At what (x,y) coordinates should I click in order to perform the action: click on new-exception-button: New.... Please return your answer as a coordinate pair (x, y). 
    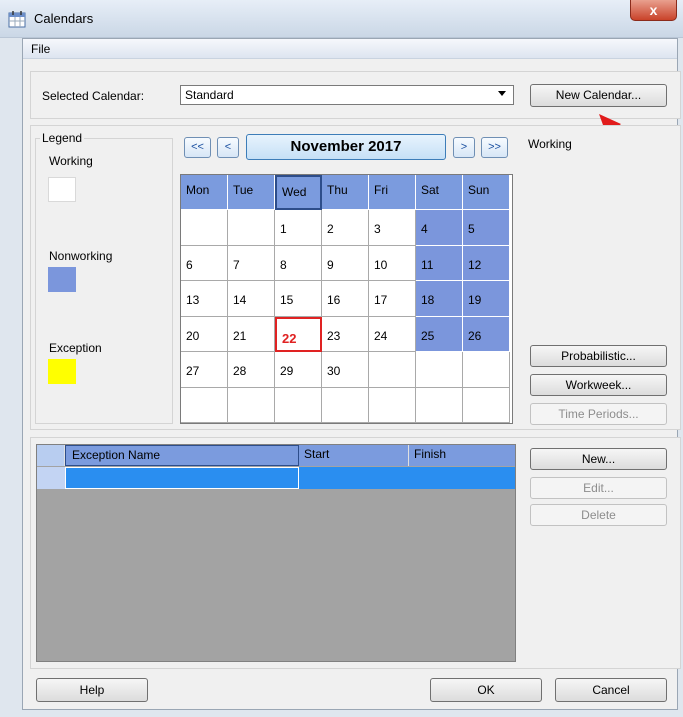
    Looking at the image, I should click on (598, 459).